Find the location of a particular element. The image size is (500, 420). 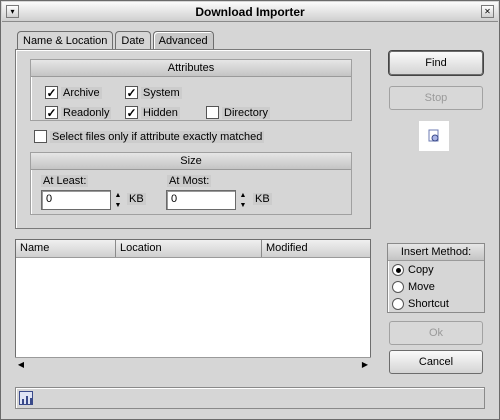

radio-copy: Copy is located at coordinates (413, 270).